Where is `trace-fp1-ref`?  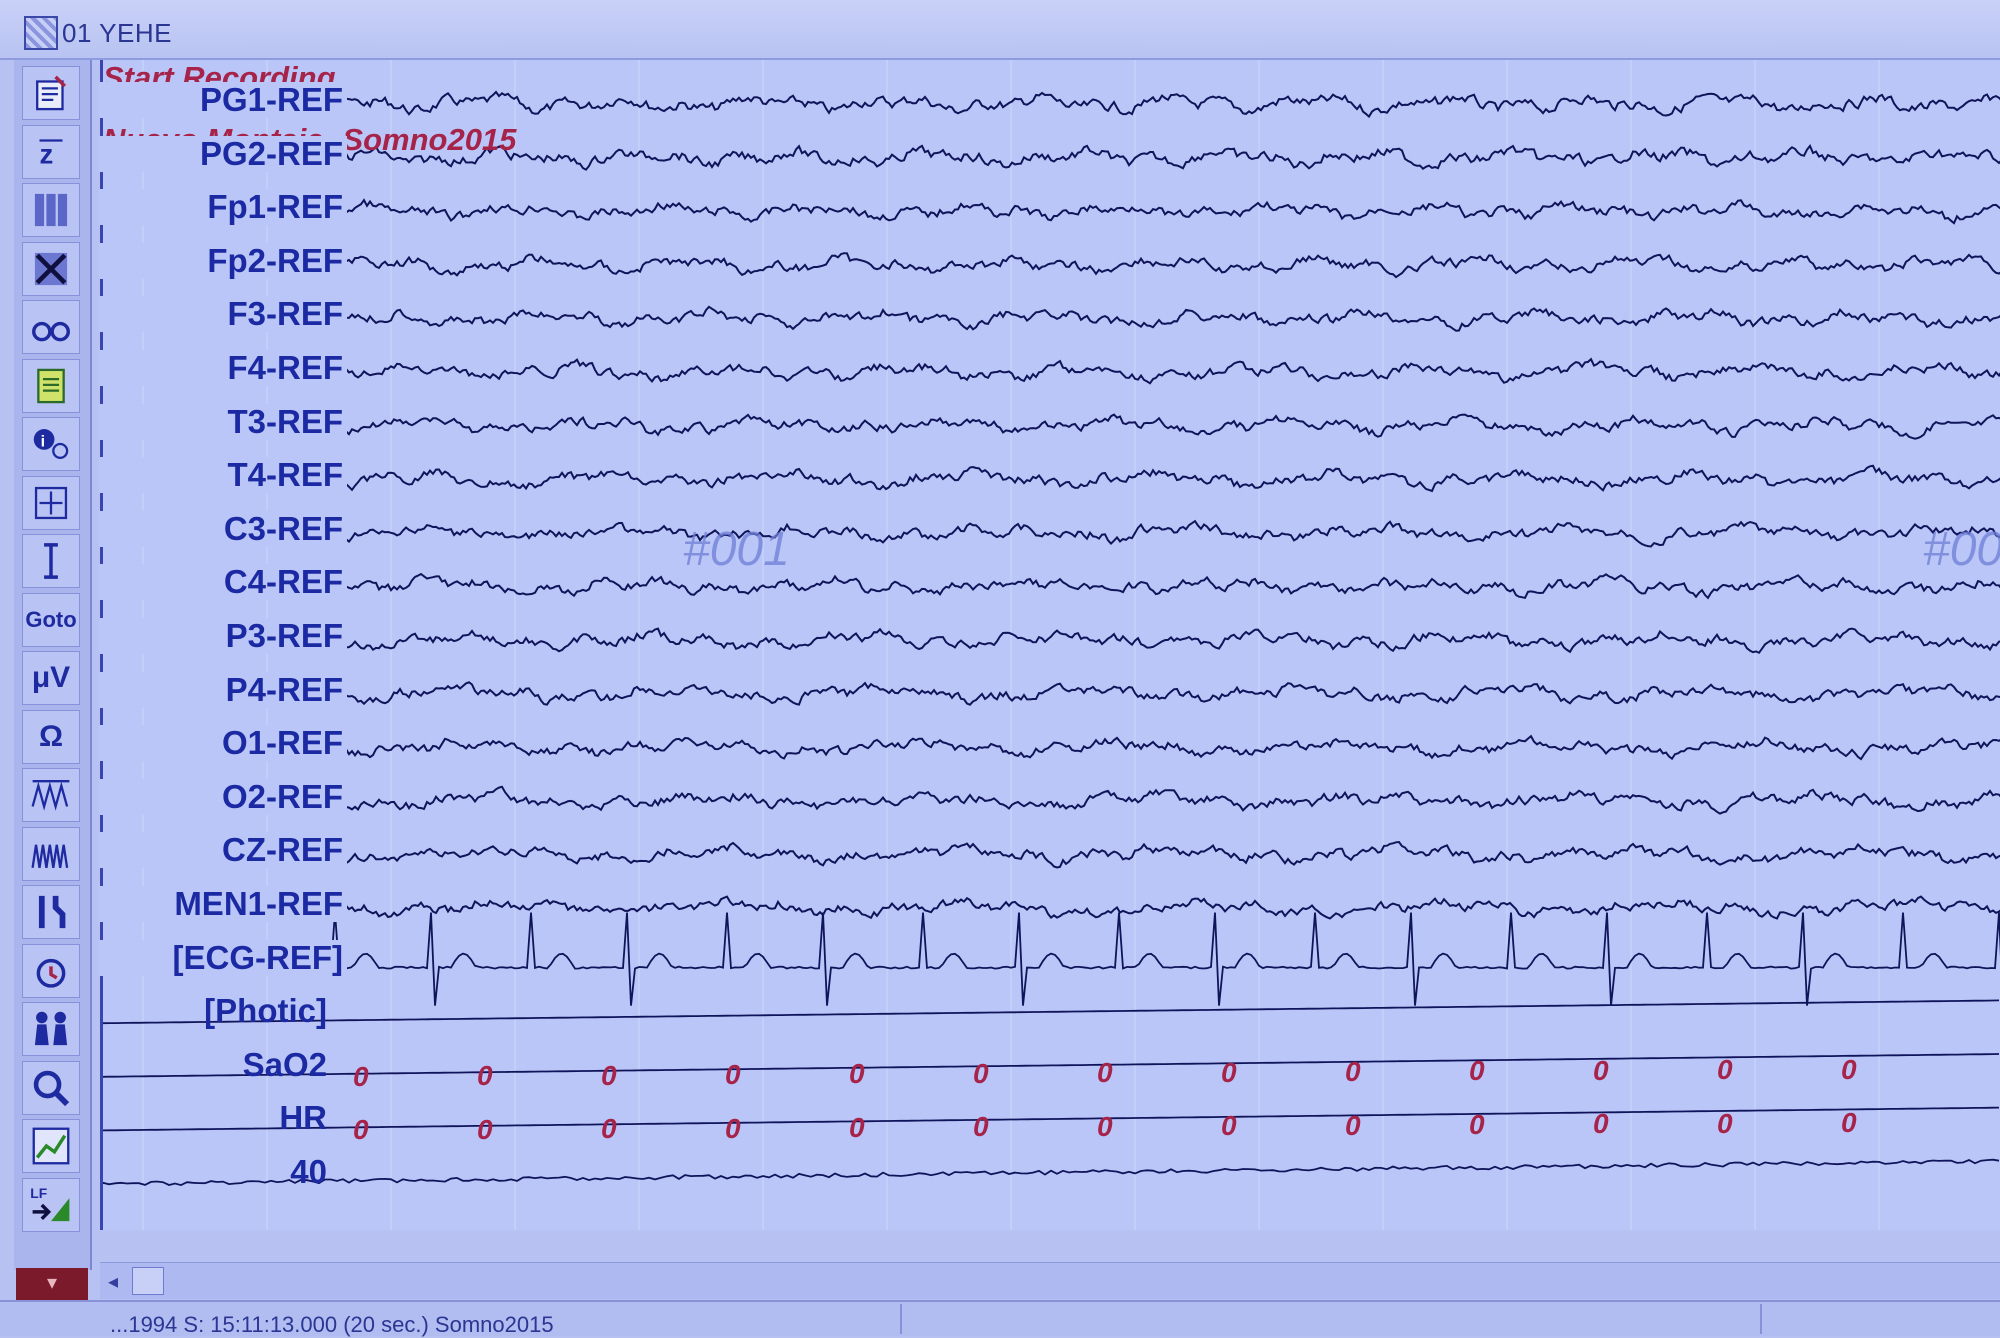 trace-fp1-ref is located at coordinates (1051, 211).